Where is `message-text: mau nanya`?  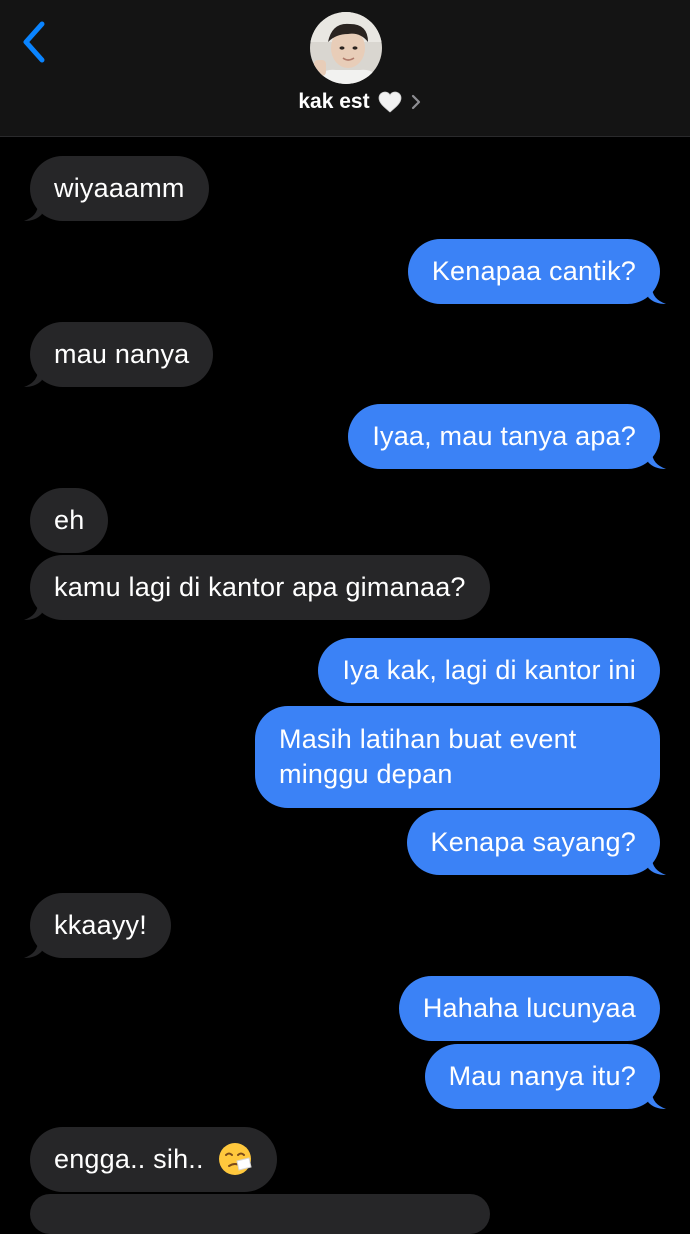
message-text: mau nanya is located at coordinates (122, 354).